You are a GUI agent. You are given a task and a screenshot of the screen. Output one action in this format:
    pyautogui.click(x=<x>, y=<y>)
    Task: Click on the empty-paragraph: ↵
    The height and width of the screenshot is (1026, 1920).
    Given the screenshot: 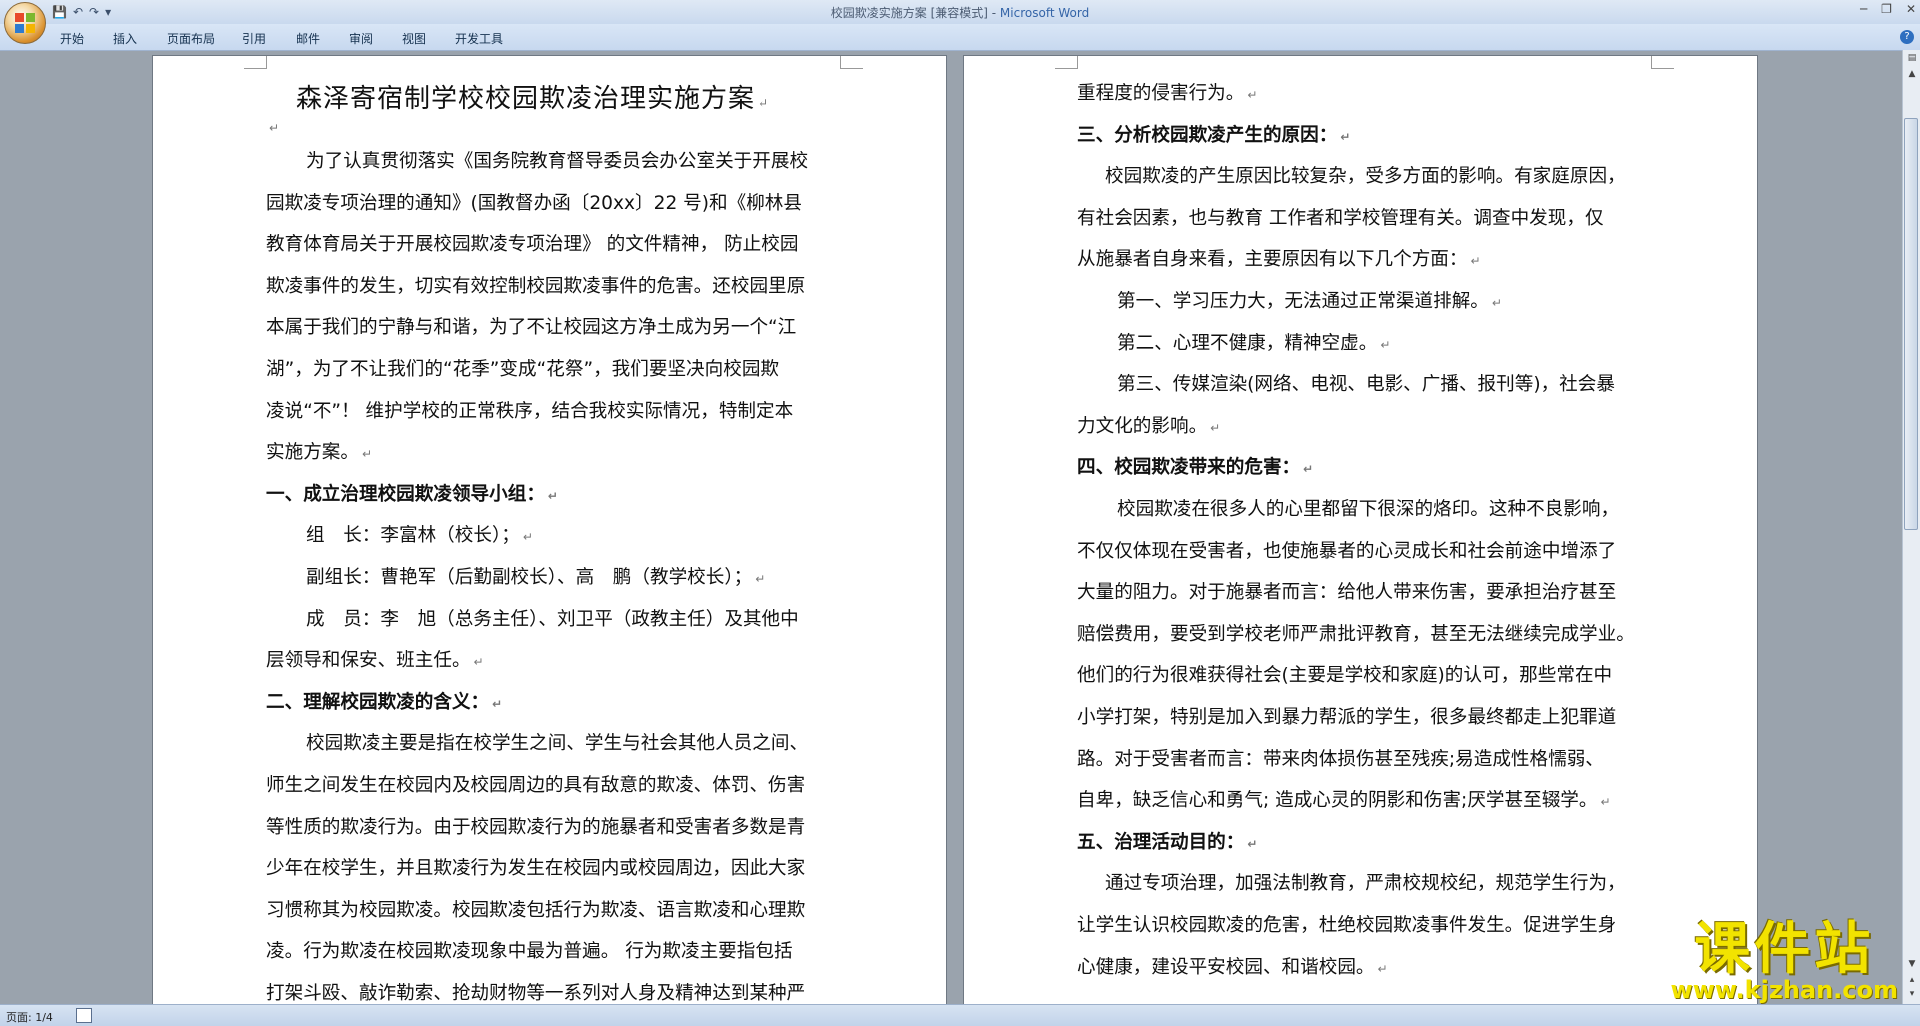 What is the action you would take?
    pyautogui.click(x=274, y=128)
    